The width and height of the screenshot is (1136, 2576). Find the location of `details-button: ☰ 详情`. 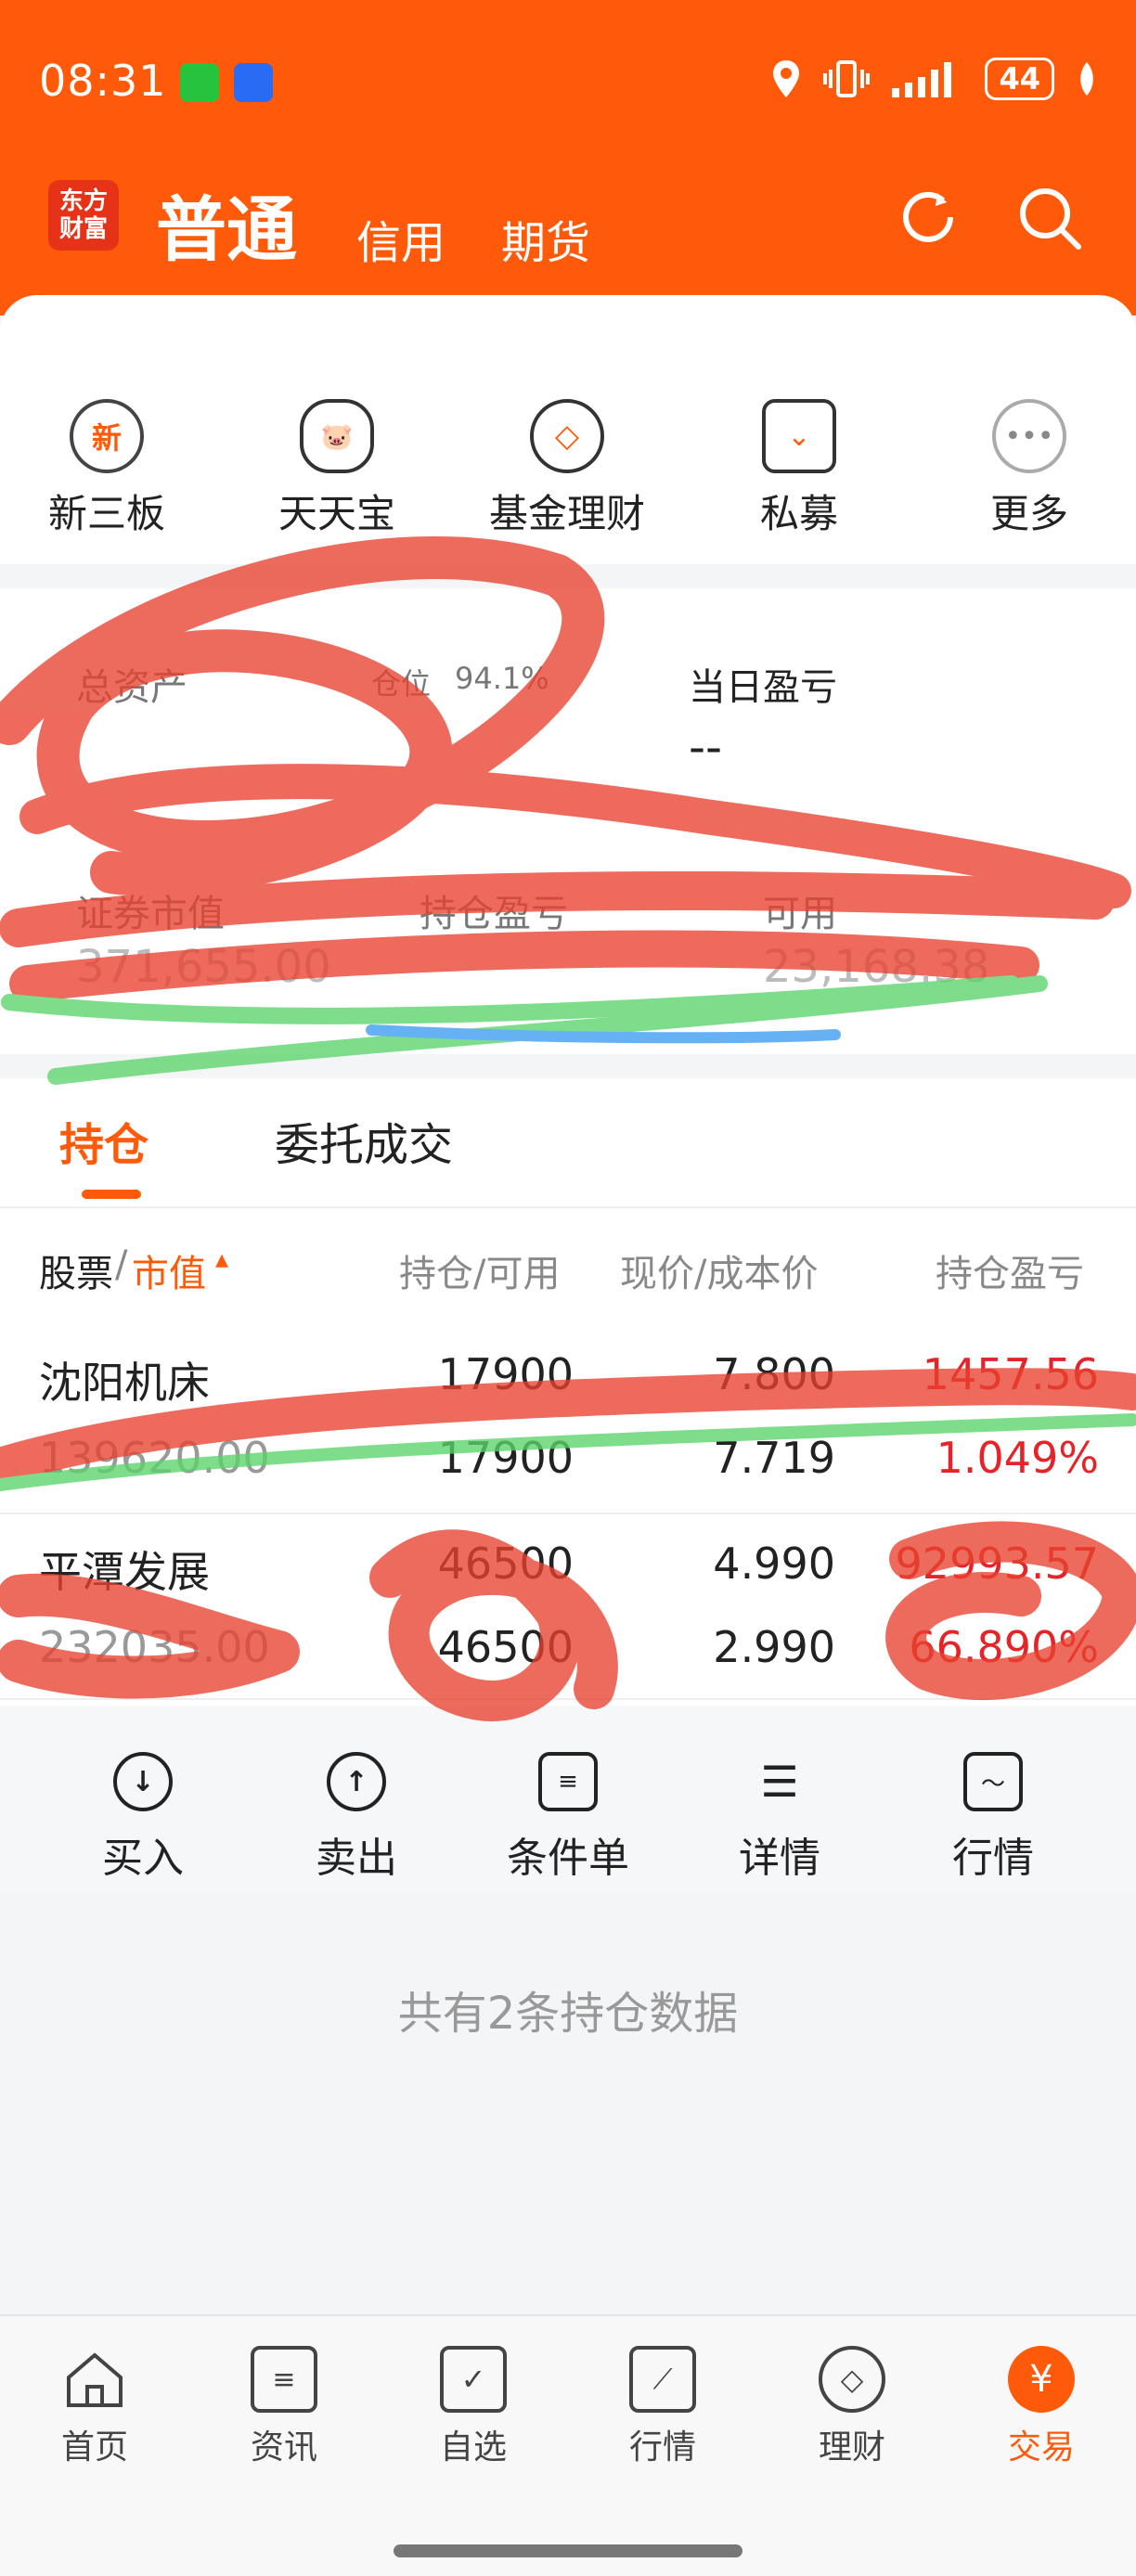

details-button: ☰ 详情 is located at coordinates (780, 1818).